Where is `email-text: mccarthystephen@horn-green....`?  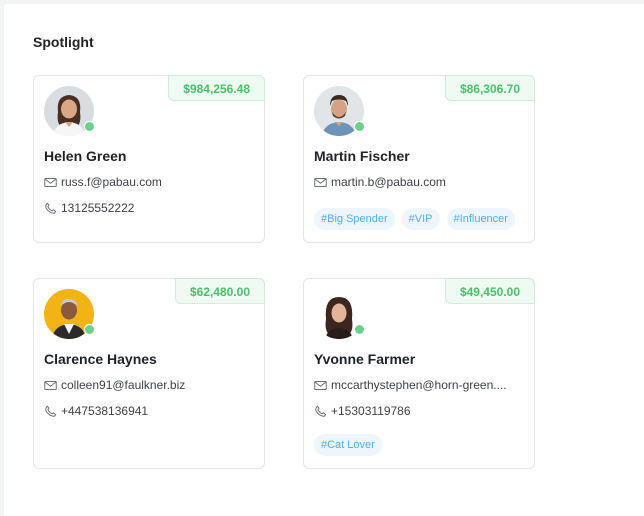
email-text: mccarthystephen@horn-green.... is located at coordinates (419, 385).